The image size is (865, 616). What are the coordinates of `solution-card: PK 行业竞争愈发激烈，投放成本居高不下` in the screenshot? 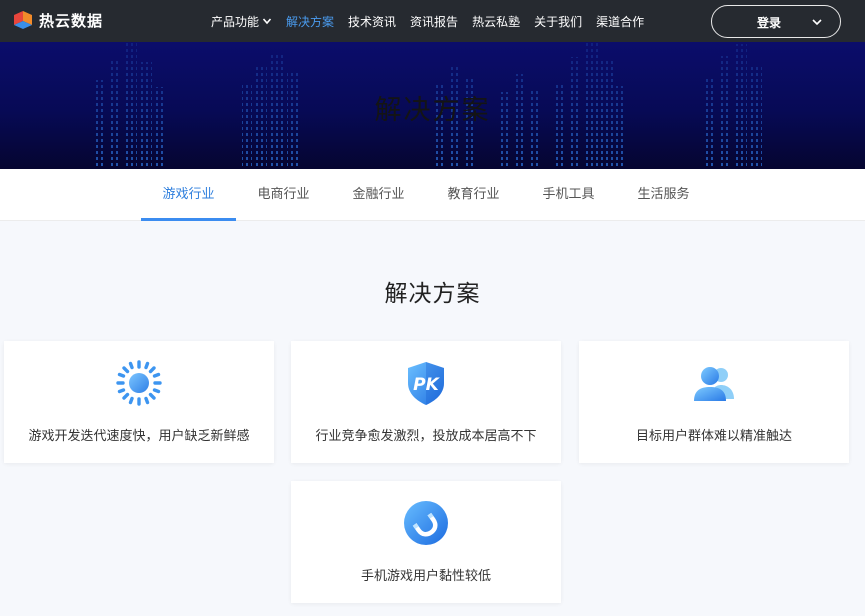 It's located at (426, 402).